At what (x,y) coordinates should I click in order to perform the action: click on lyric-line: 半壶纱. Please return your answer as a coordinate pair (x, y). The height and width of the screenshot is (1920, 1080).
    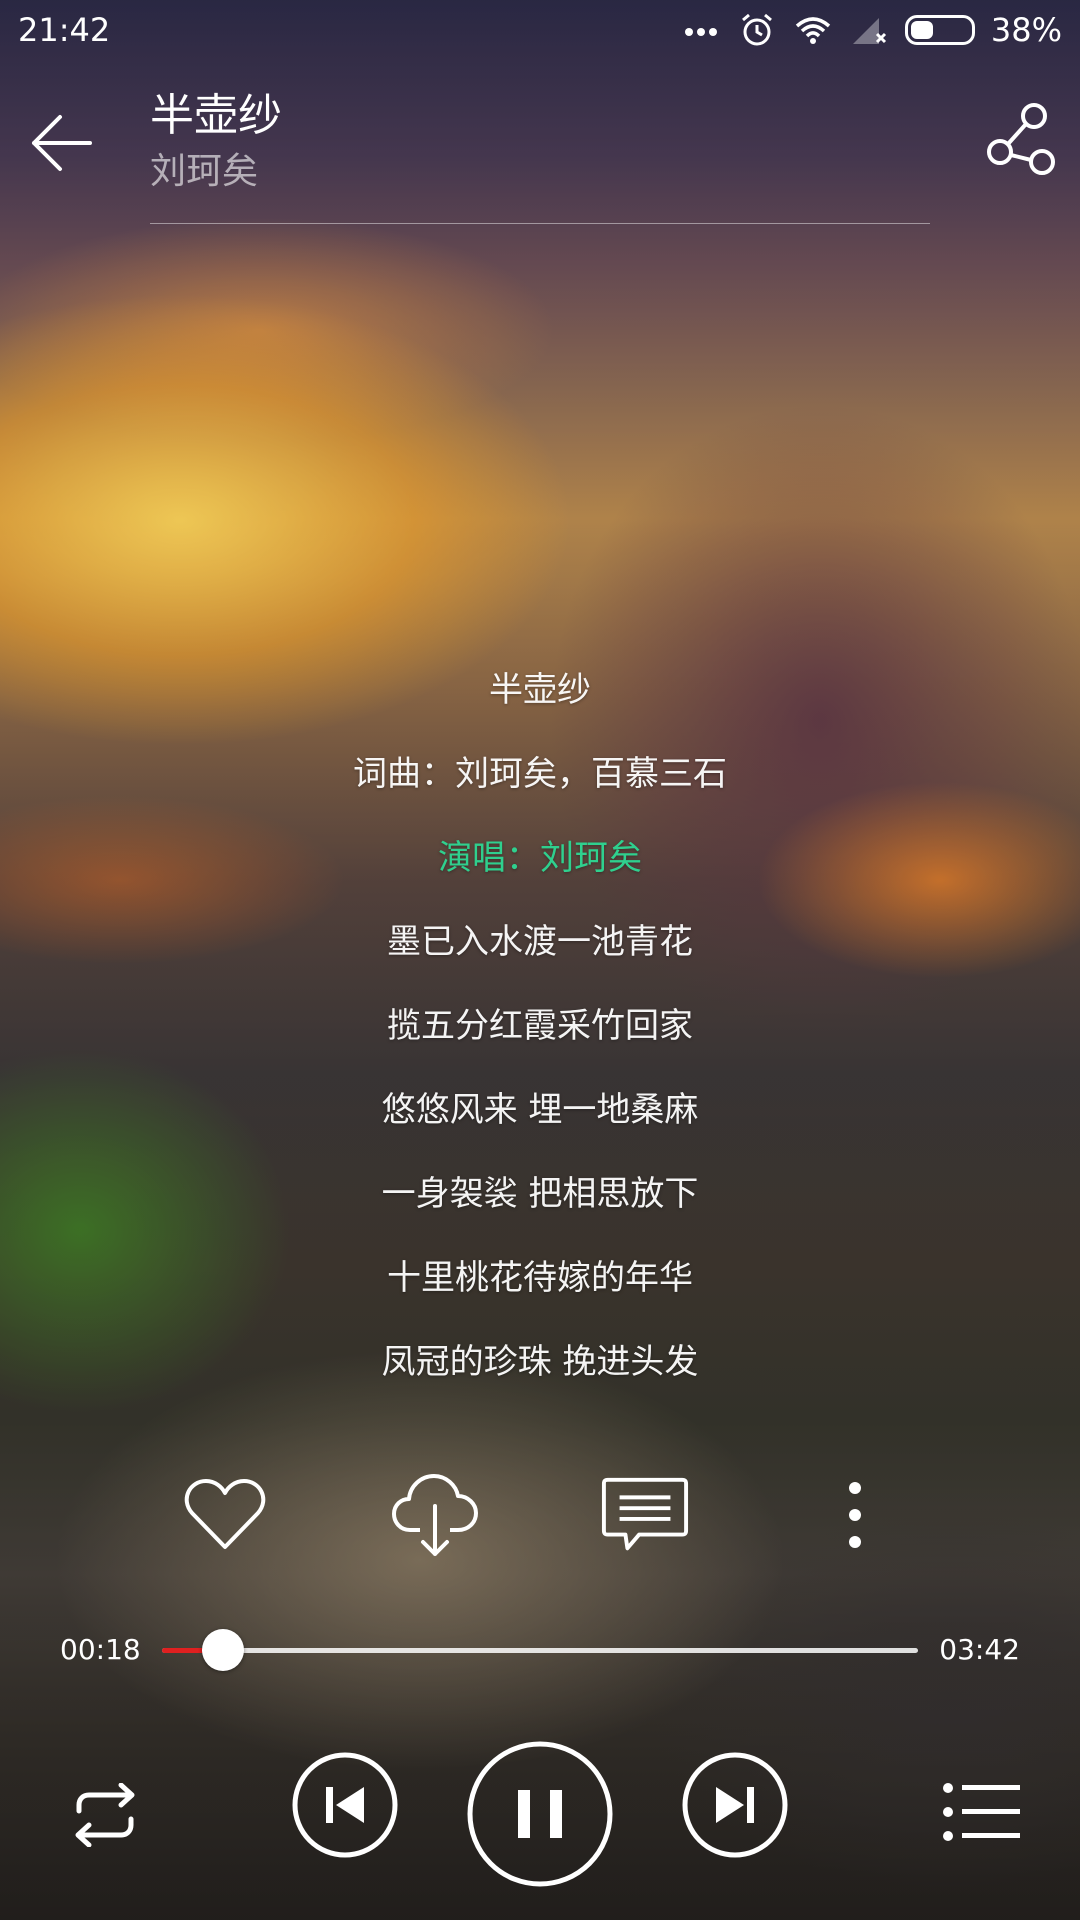
    Looking at the image, I should click on (540, 690).